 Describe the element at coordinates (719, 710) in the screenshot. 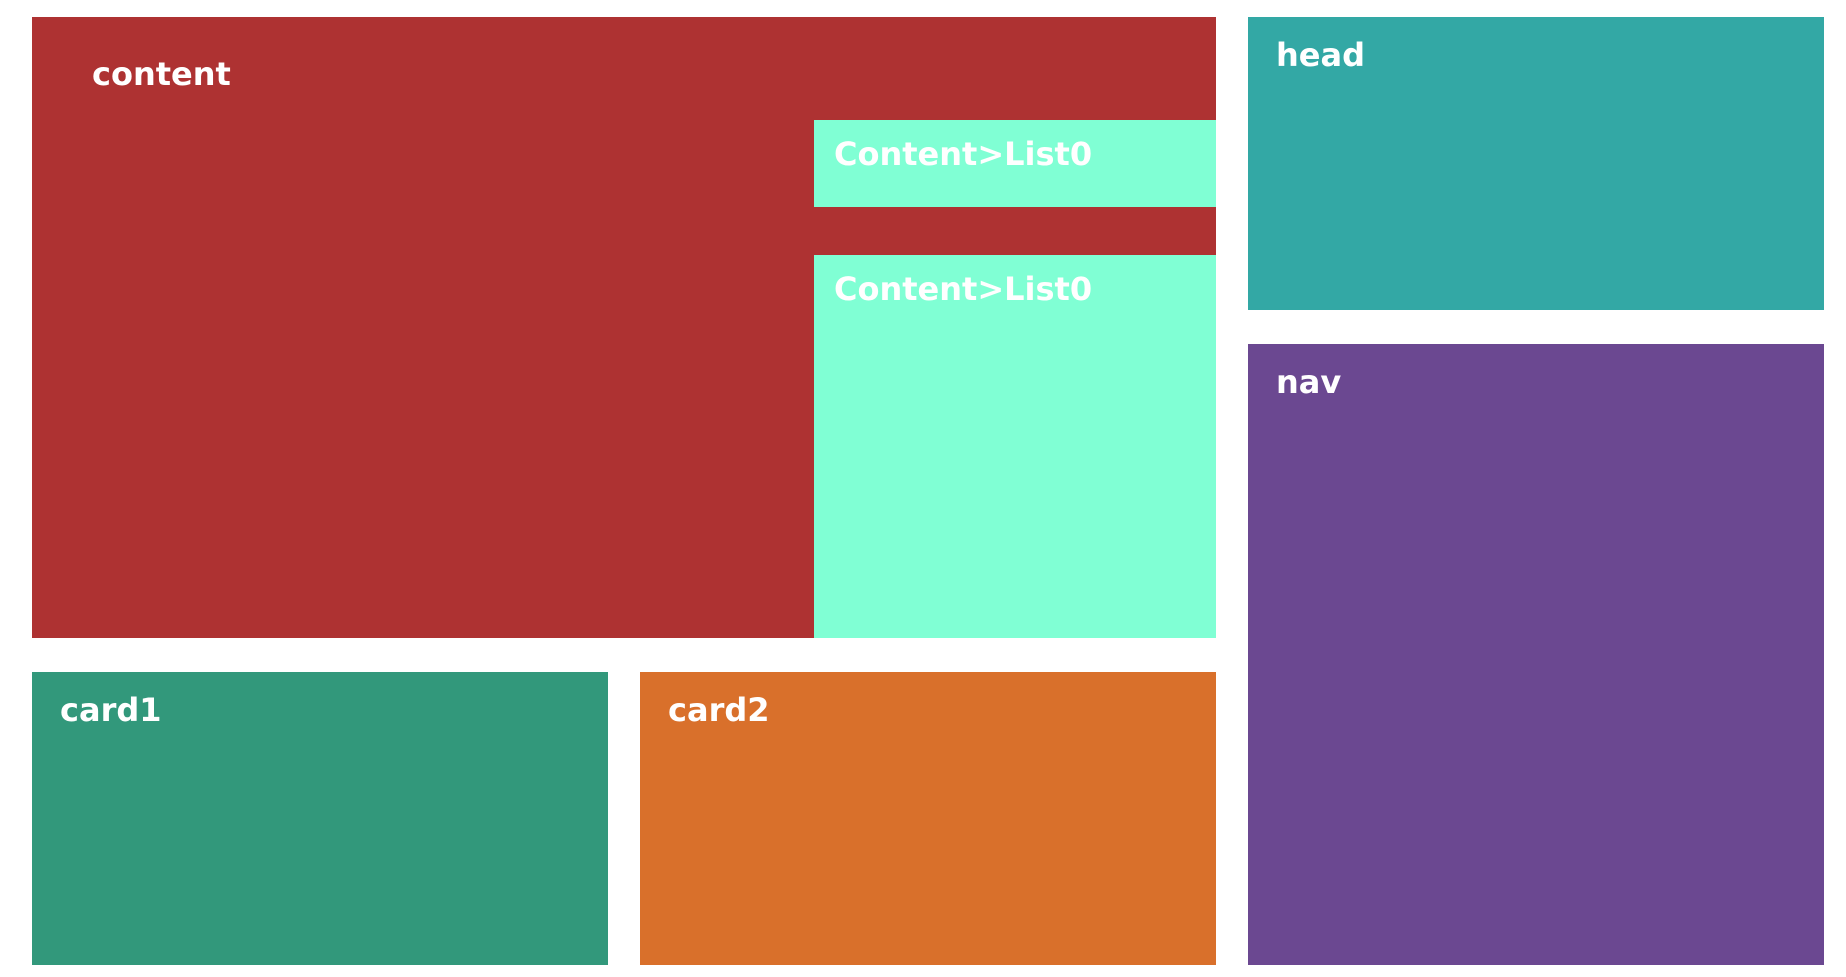

I see `card2-title: card2` at that location.